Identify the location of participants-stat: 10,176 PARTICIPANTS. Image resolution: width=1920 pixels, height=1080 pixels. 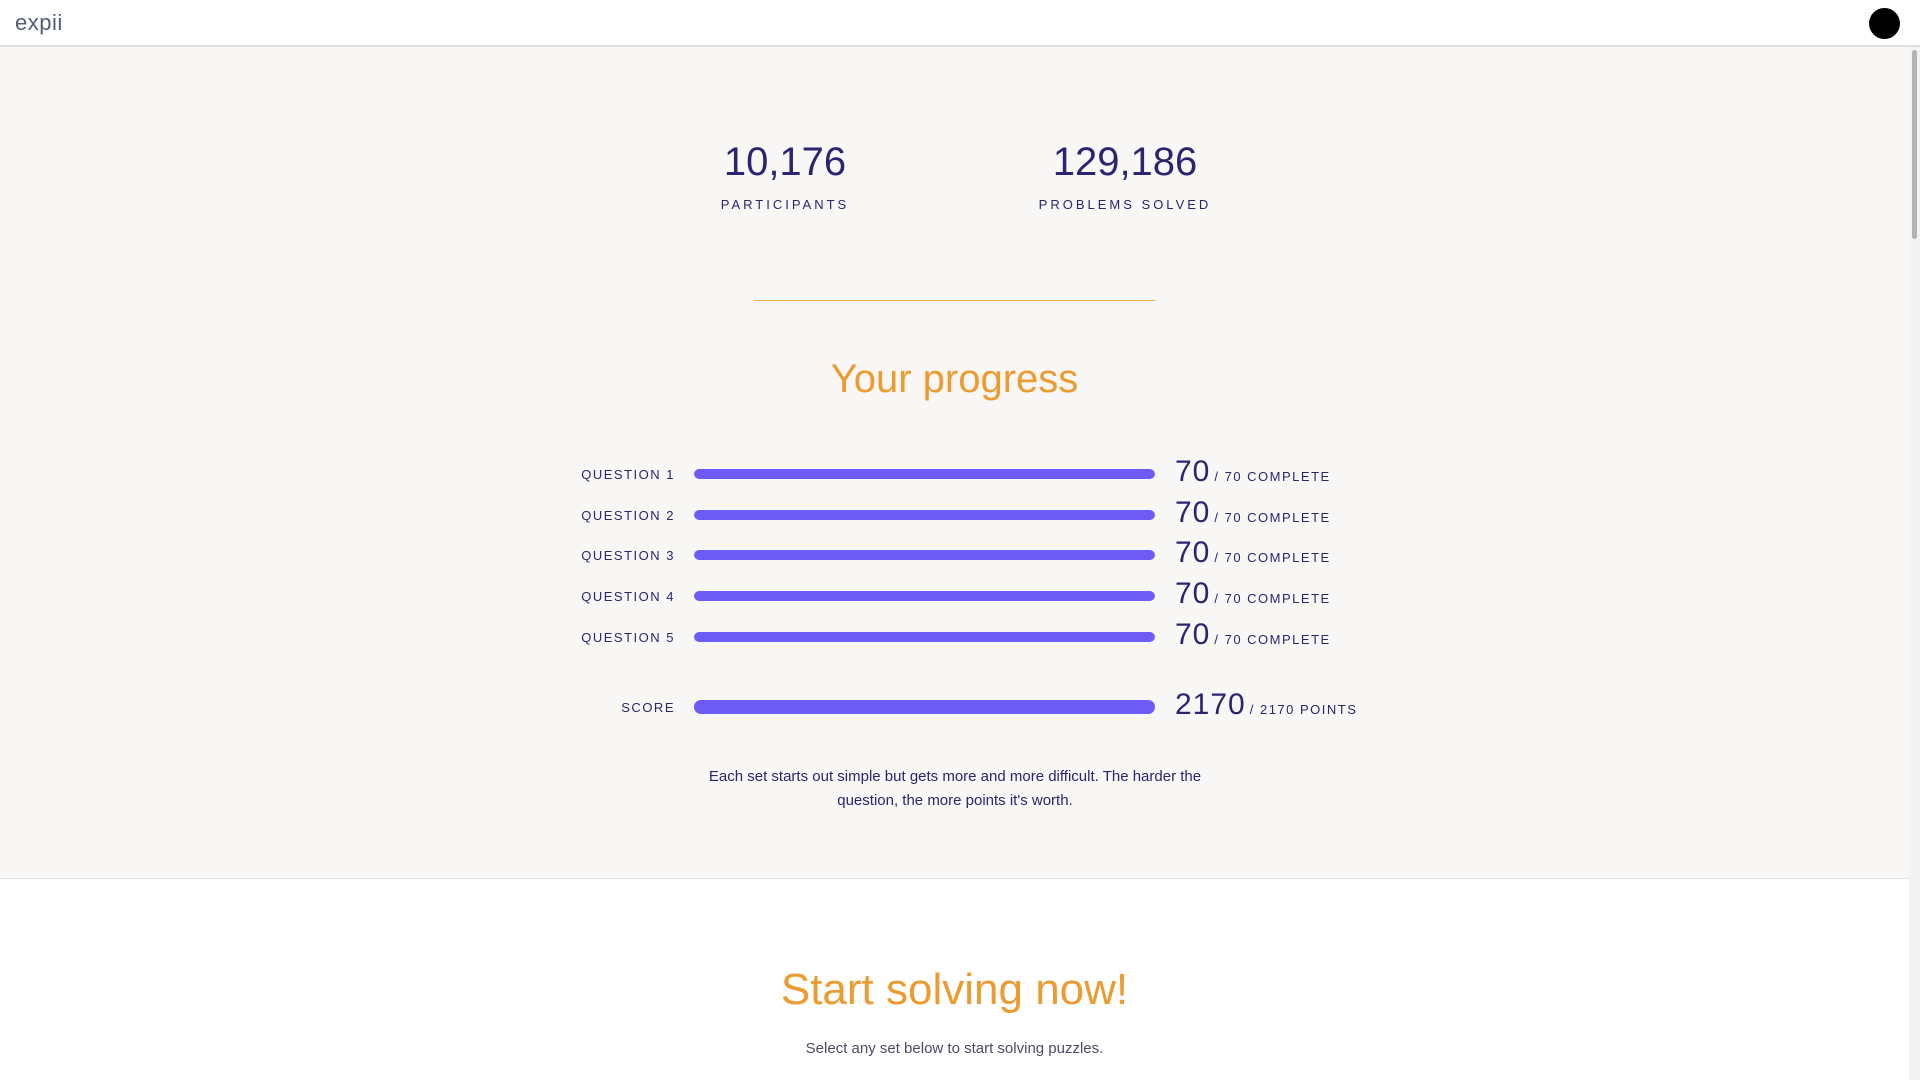
(785, 174).